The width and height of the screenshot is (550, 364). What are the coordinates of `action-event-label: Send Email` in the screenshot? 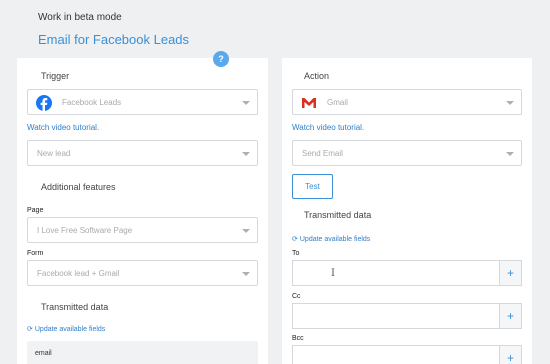 It's located at (322, 153).